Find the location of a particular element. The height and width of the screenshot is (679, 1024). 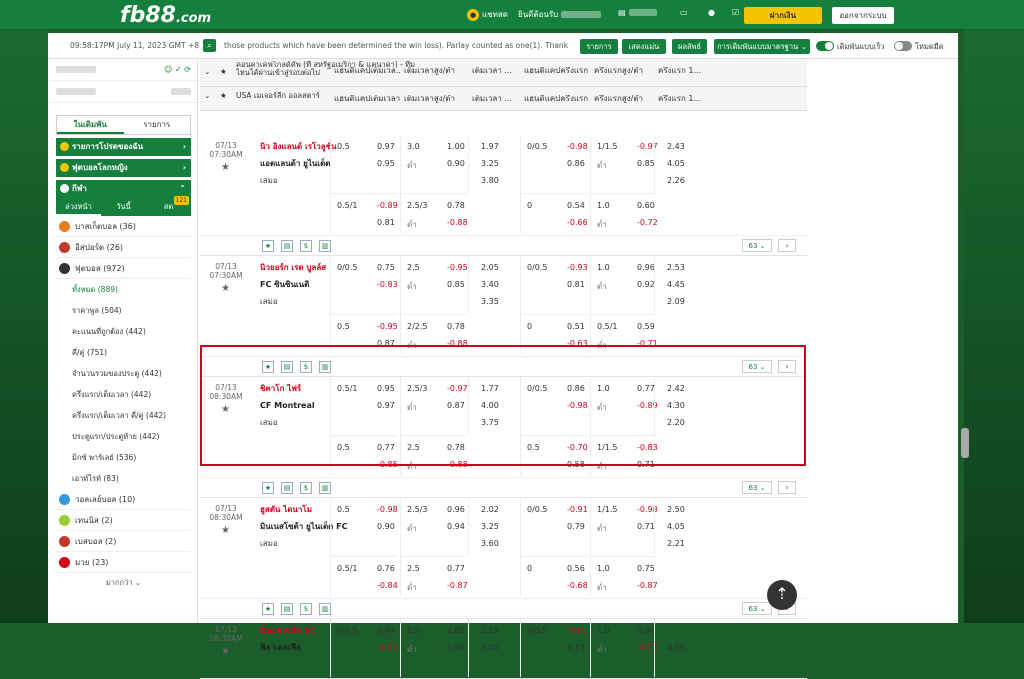

odds-value: 0.56 is located at coordinates (576, 568).